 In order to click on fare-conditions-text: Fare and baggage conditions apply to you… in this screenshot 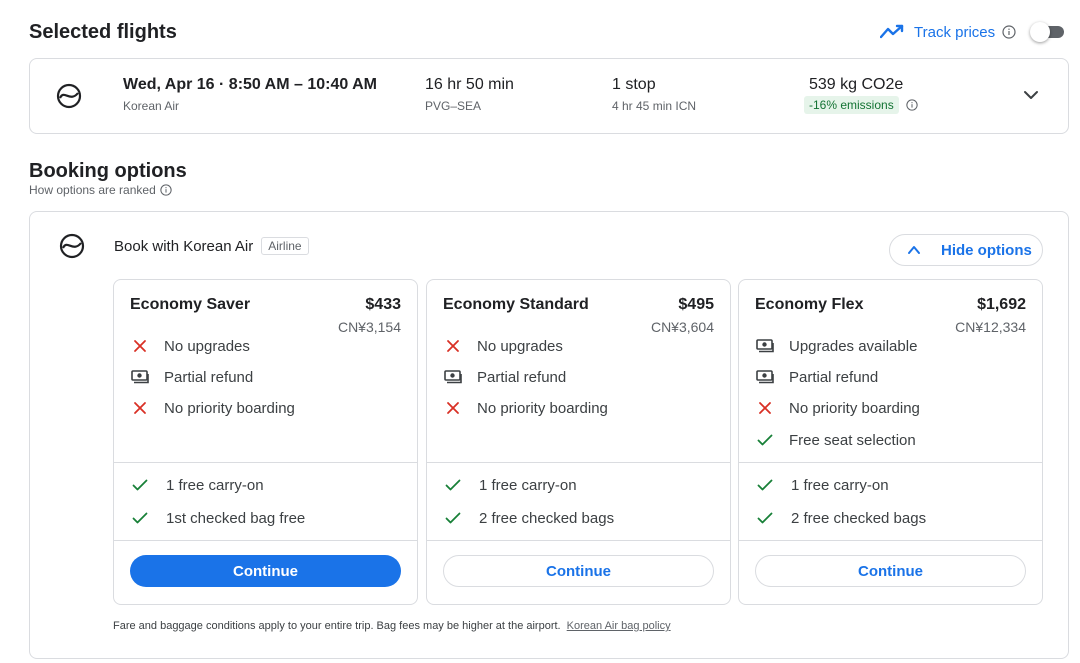, I will do `click(337, 626)`.